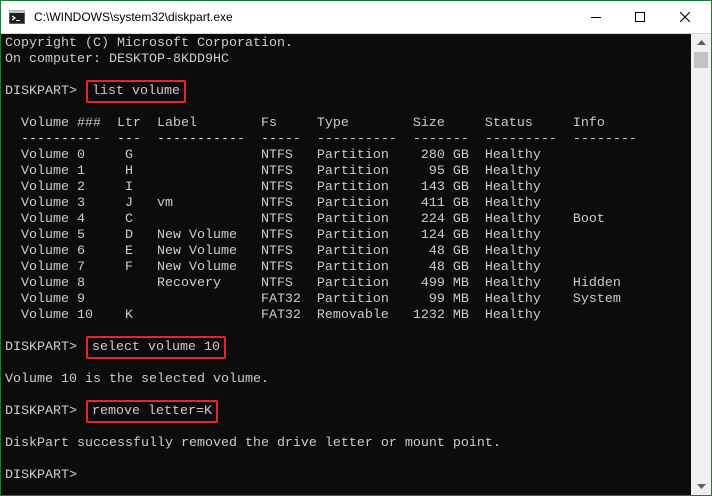 Image resolution: width=712 pixels, height=496 pixels. Describe the element at coordinates (149, 43) in the screenshot. I see `copyright-line: Copyright (C) Microsoft Corporation.` at that location.